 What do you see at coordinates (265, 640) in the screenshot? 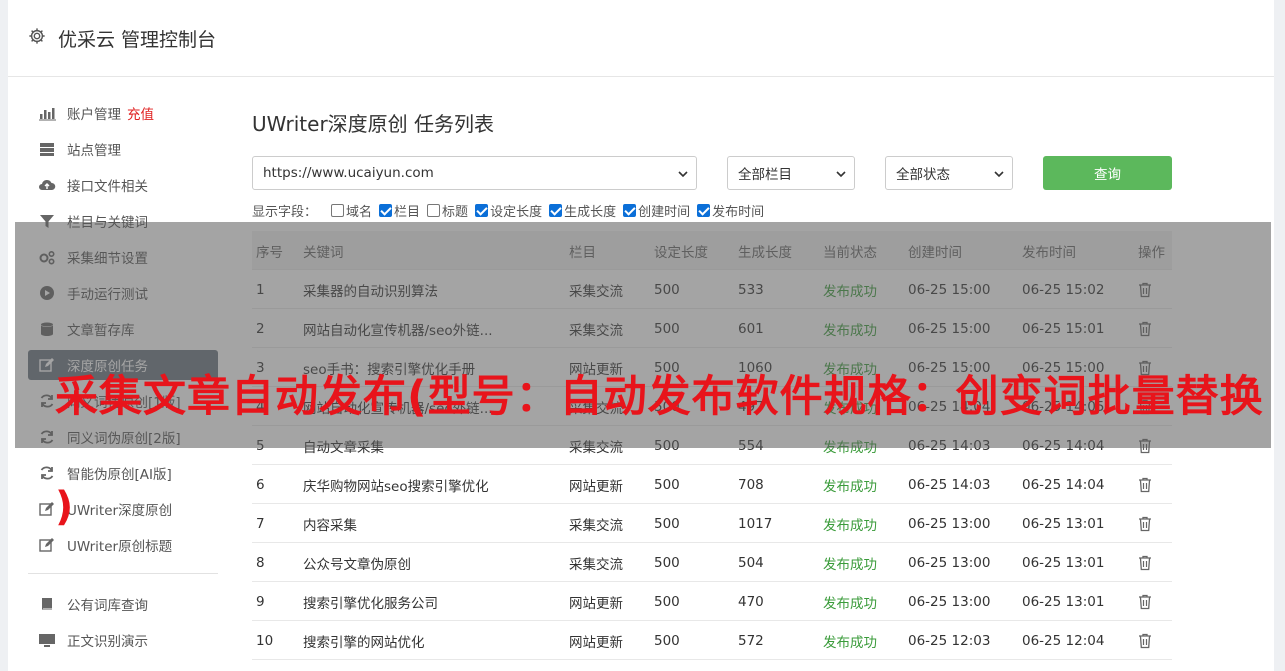
I see `table-cell: 10` at bounding box center [265, 640].